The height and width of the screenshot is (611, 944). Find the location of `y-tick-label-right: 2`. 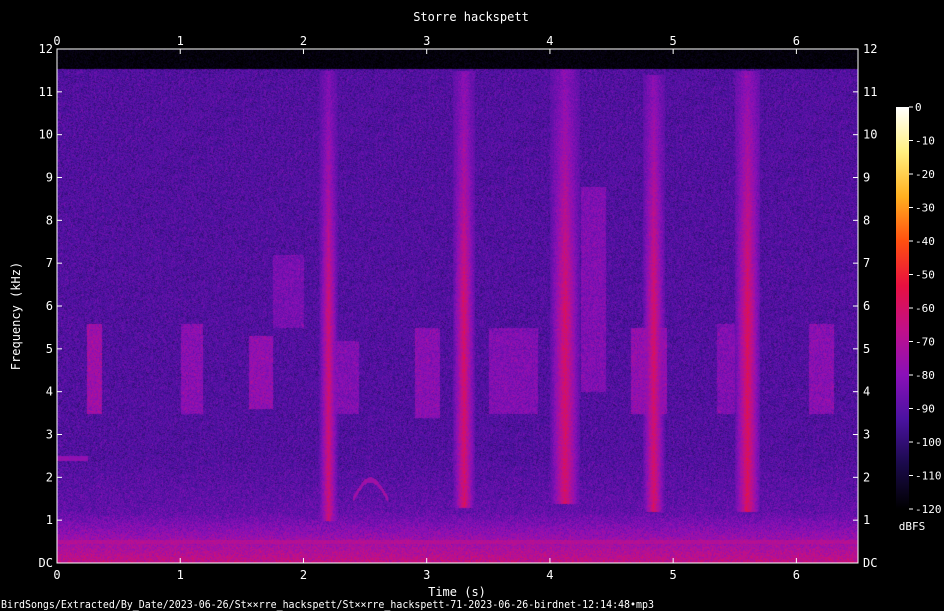

y-tick-label-right: 2 is located at coordinates (866, 477).